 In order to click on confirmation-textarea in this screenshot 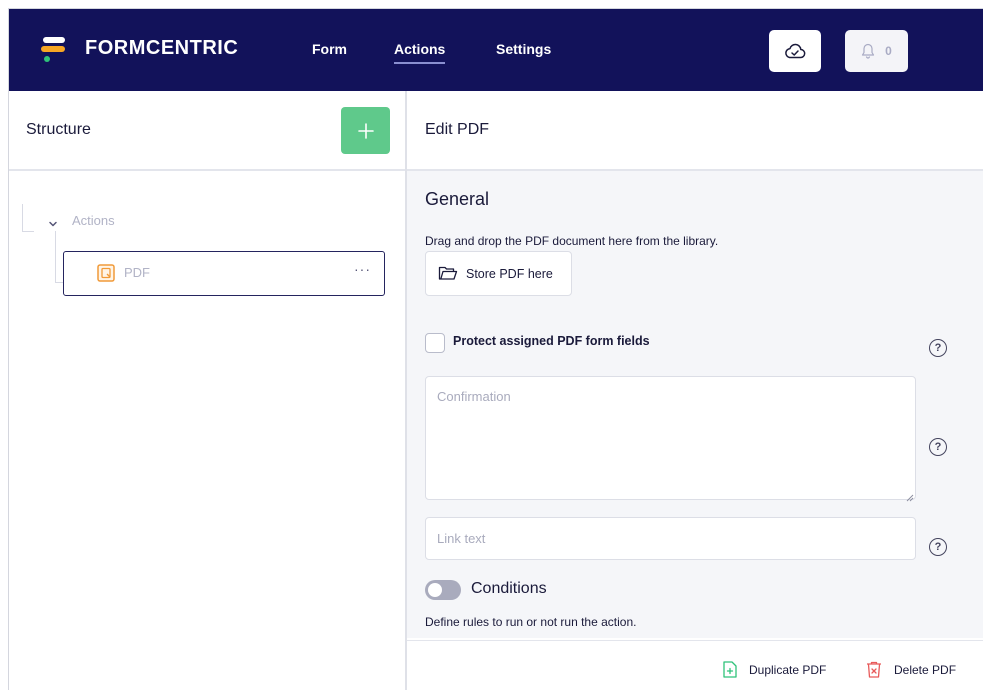, I will do `click(670, 438)`.